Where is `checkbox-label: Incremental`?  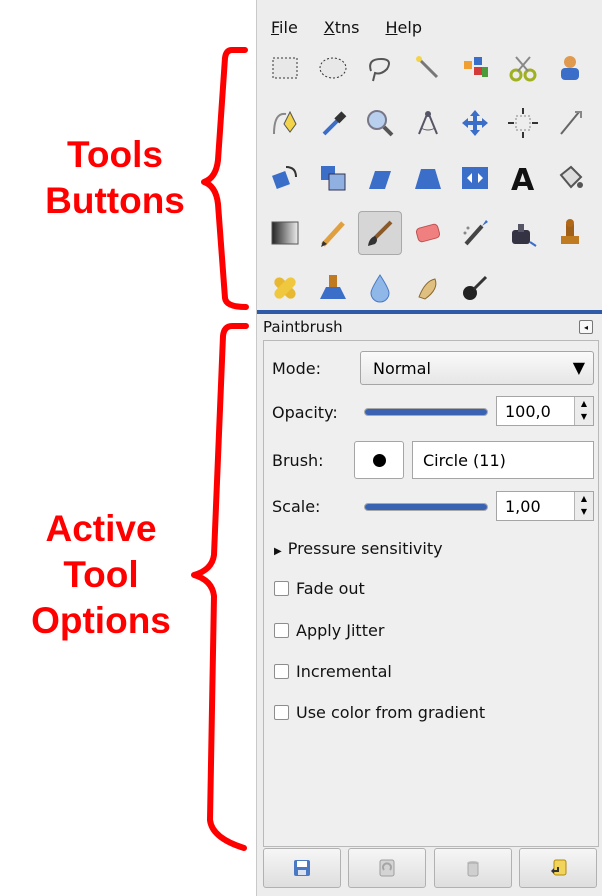 checkbox-label: Incremental is located at coordinates (344, 671).